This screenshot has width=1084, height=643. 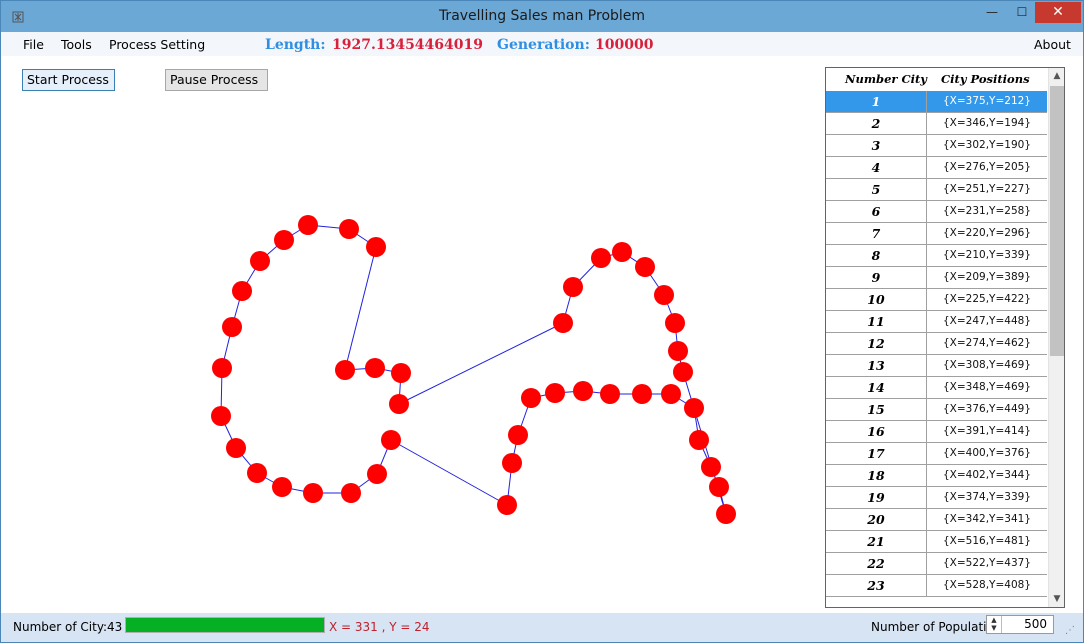 I want to click on cell-number-city: 6, so click(x=876, y=211).